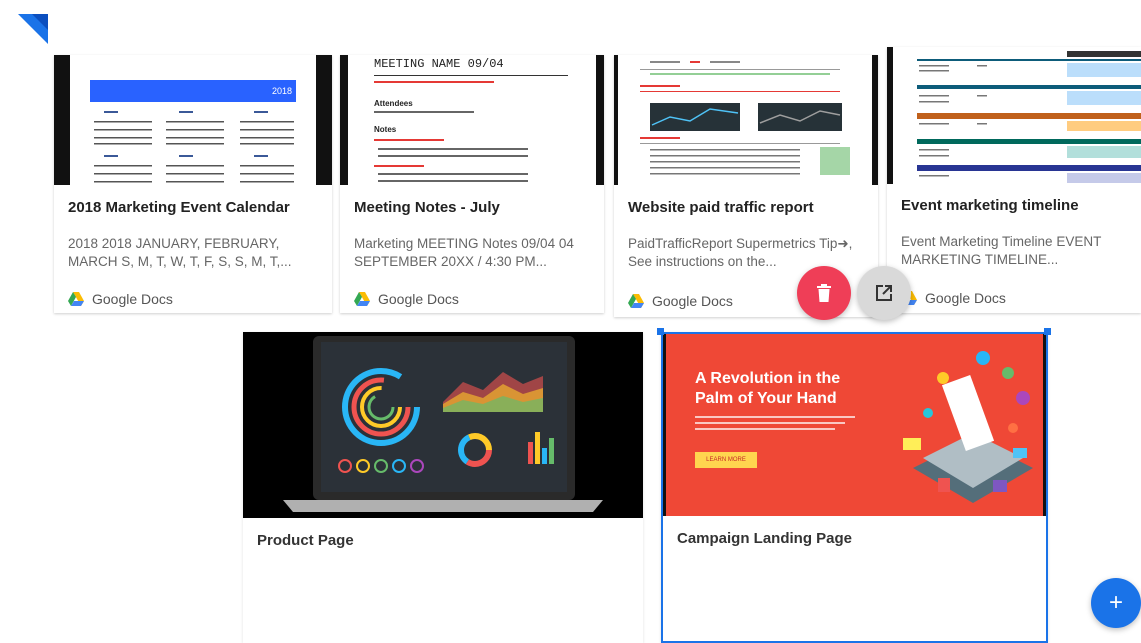  I want to click on card-title: Website paid traffic report, so click(721, 207).